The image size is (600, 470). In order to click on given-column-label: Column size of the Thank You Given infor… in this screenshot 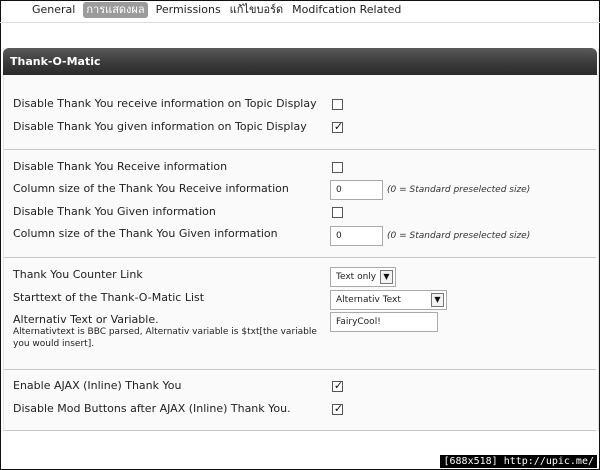, I will do `click(145, 233)`.